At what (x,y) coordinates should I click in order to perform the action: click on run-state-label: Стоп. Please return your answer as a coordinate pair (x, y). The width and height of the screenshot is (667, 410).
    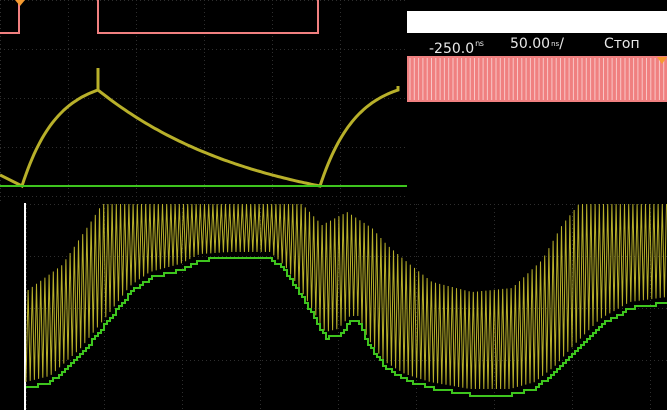
    Looking at the image, I should click on (622, 44).